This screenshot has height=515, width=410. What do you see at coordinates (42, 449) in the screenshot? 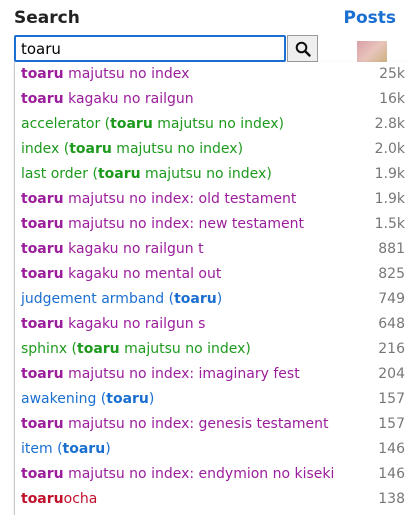
I see `label-prefix: item (` at bounding box center [42, 449].